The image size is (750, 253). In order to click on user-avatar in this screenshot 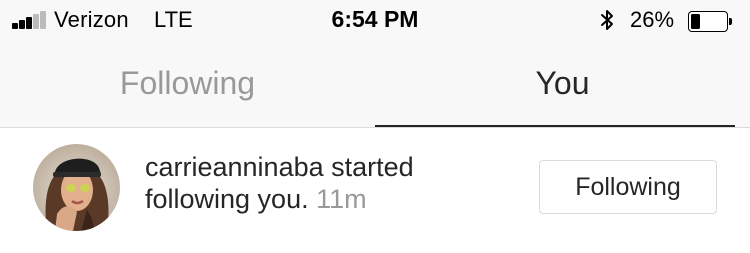, I will do `click(76, 187)`.